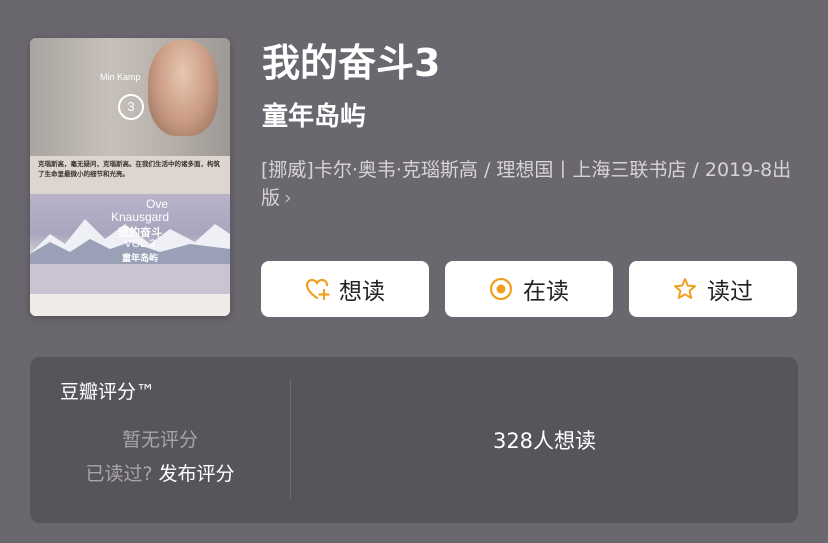  Describe the element at coordinates (197, 474) in the screenshot. I see `post-rating-link: 发布评分` at that location.